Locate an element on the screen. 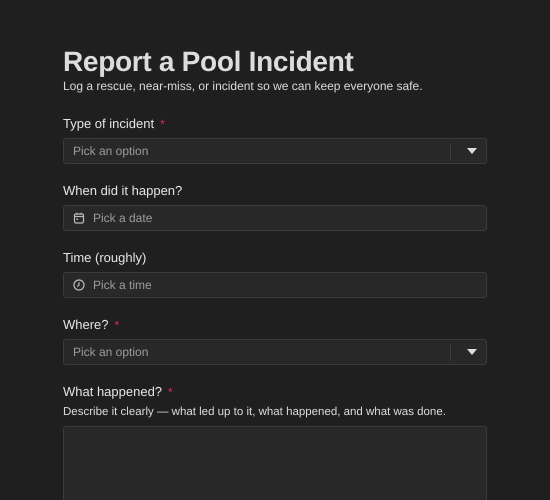 The image size is (550, 500). field-label: When did it happen? is located at coordinates (122, 190).